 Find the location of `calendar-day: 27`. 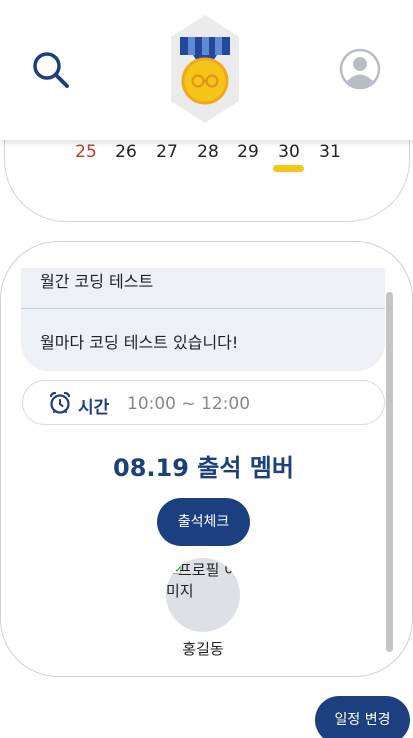

calendar-day: 27 is located at coordinates (167, 152).